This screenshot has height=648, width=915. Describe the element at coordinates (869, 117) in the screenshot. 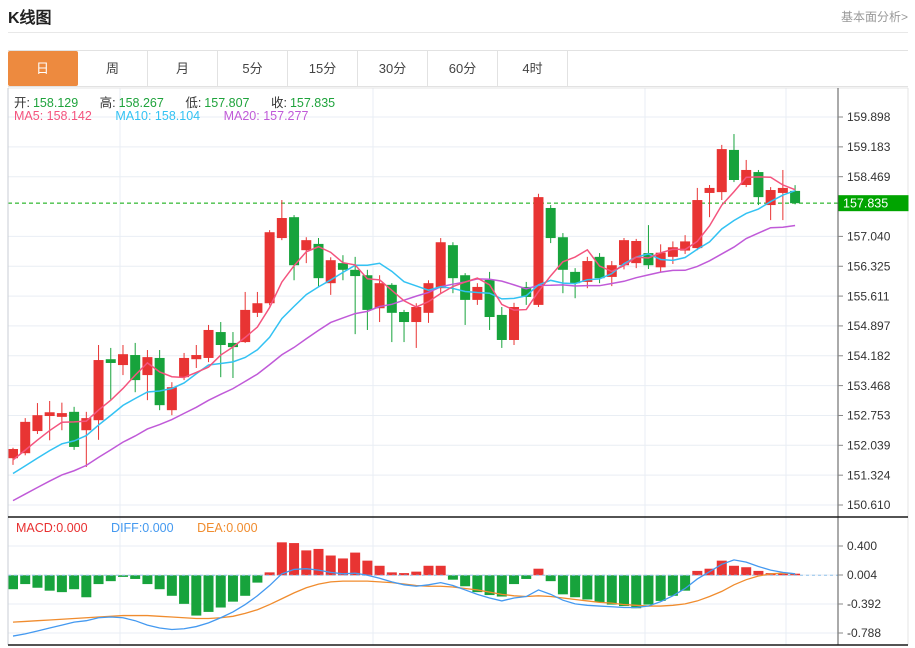

I see `svg-text: 159.898` at that location.